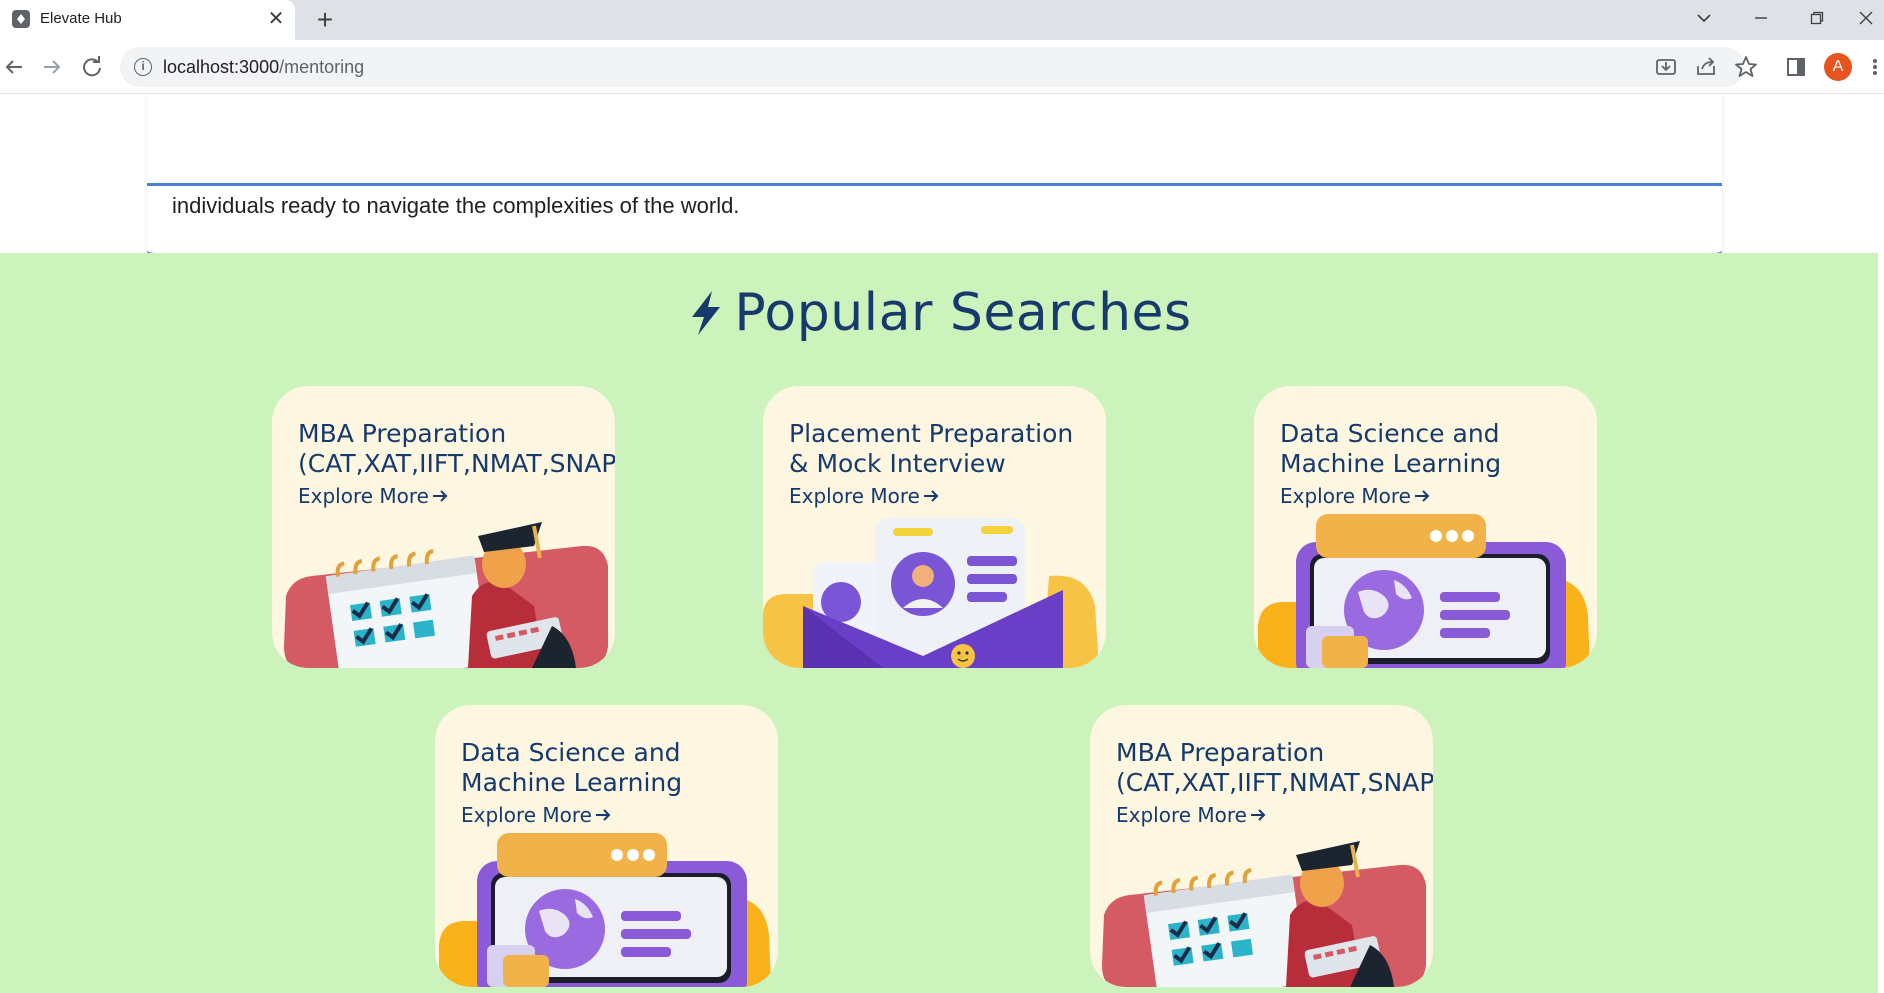 The height and width of the screenshot is (993, 1884). I want to click on lightning-bolt-icon, so click(706, 313).